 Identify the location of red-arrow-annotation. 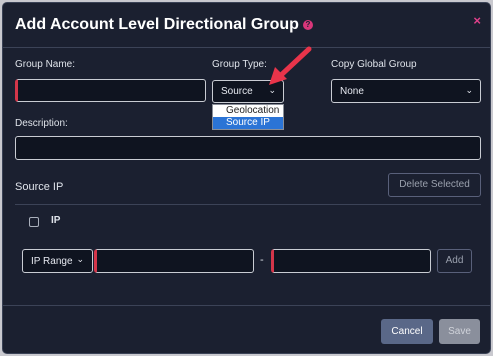
(290, 65).